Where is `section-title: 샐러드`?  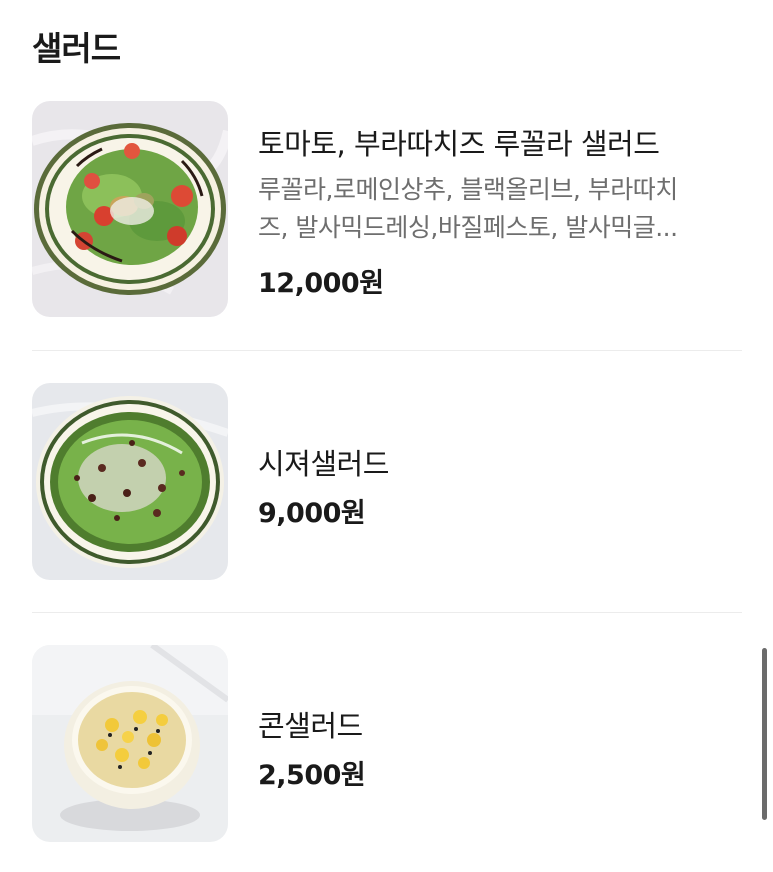 section-title: 샐러드 is located at coordinates (76, 48).